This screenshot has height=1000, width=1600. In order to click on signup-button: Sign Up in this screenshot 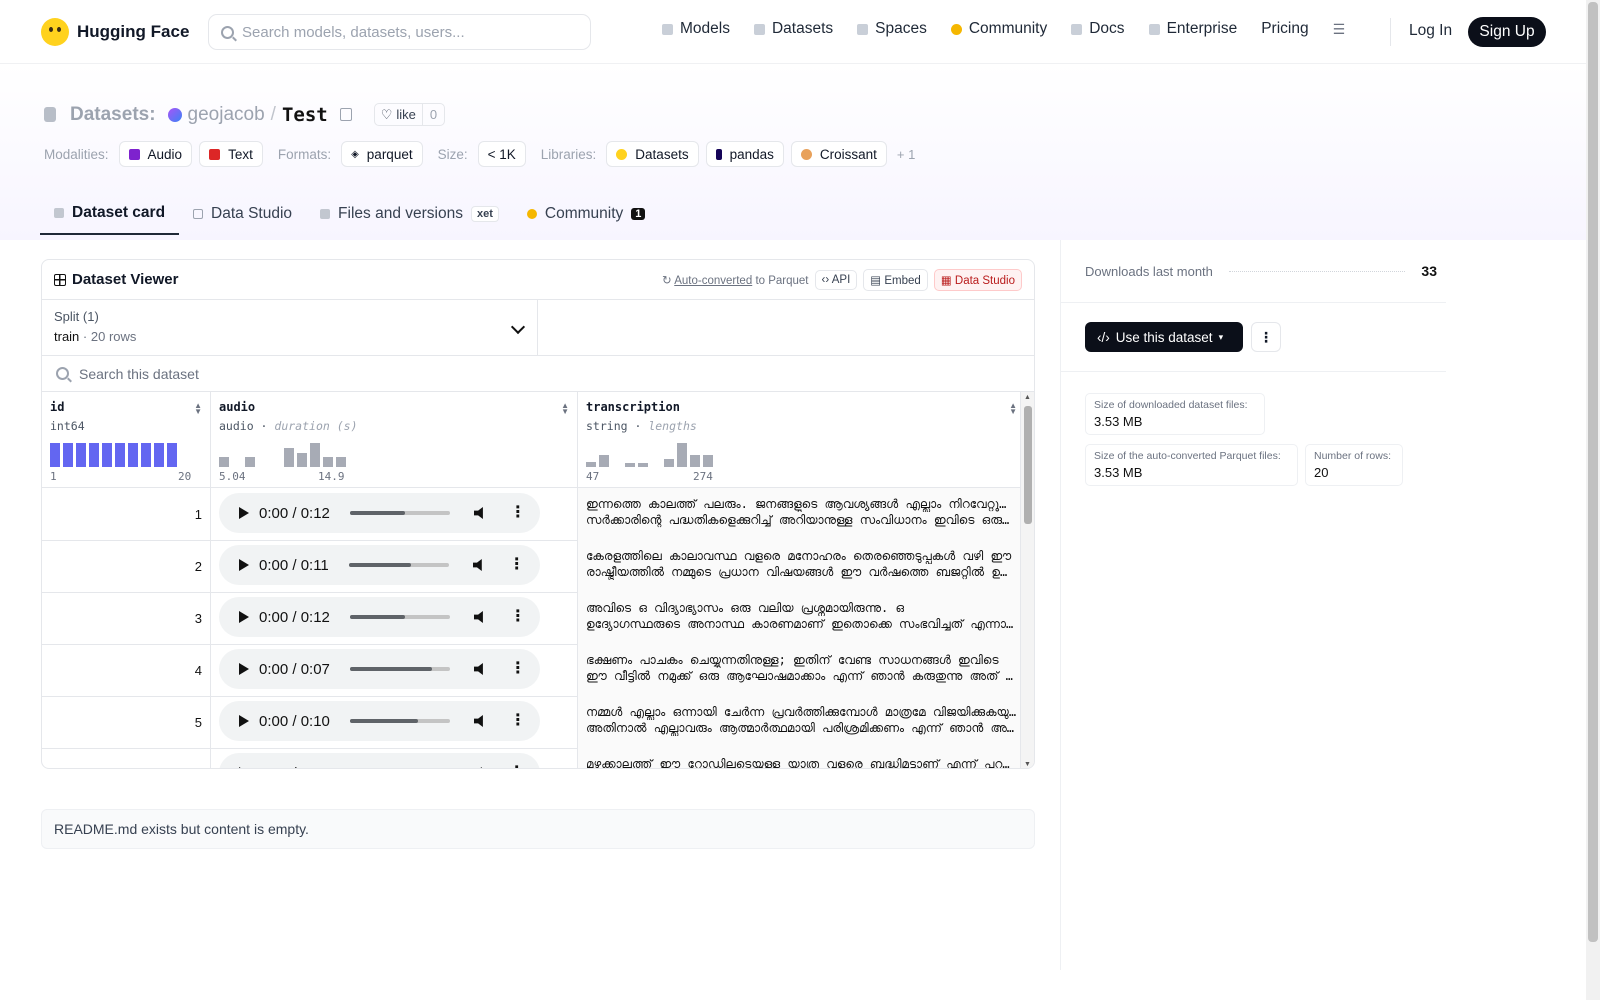, I will do `click(1507, 32)`.